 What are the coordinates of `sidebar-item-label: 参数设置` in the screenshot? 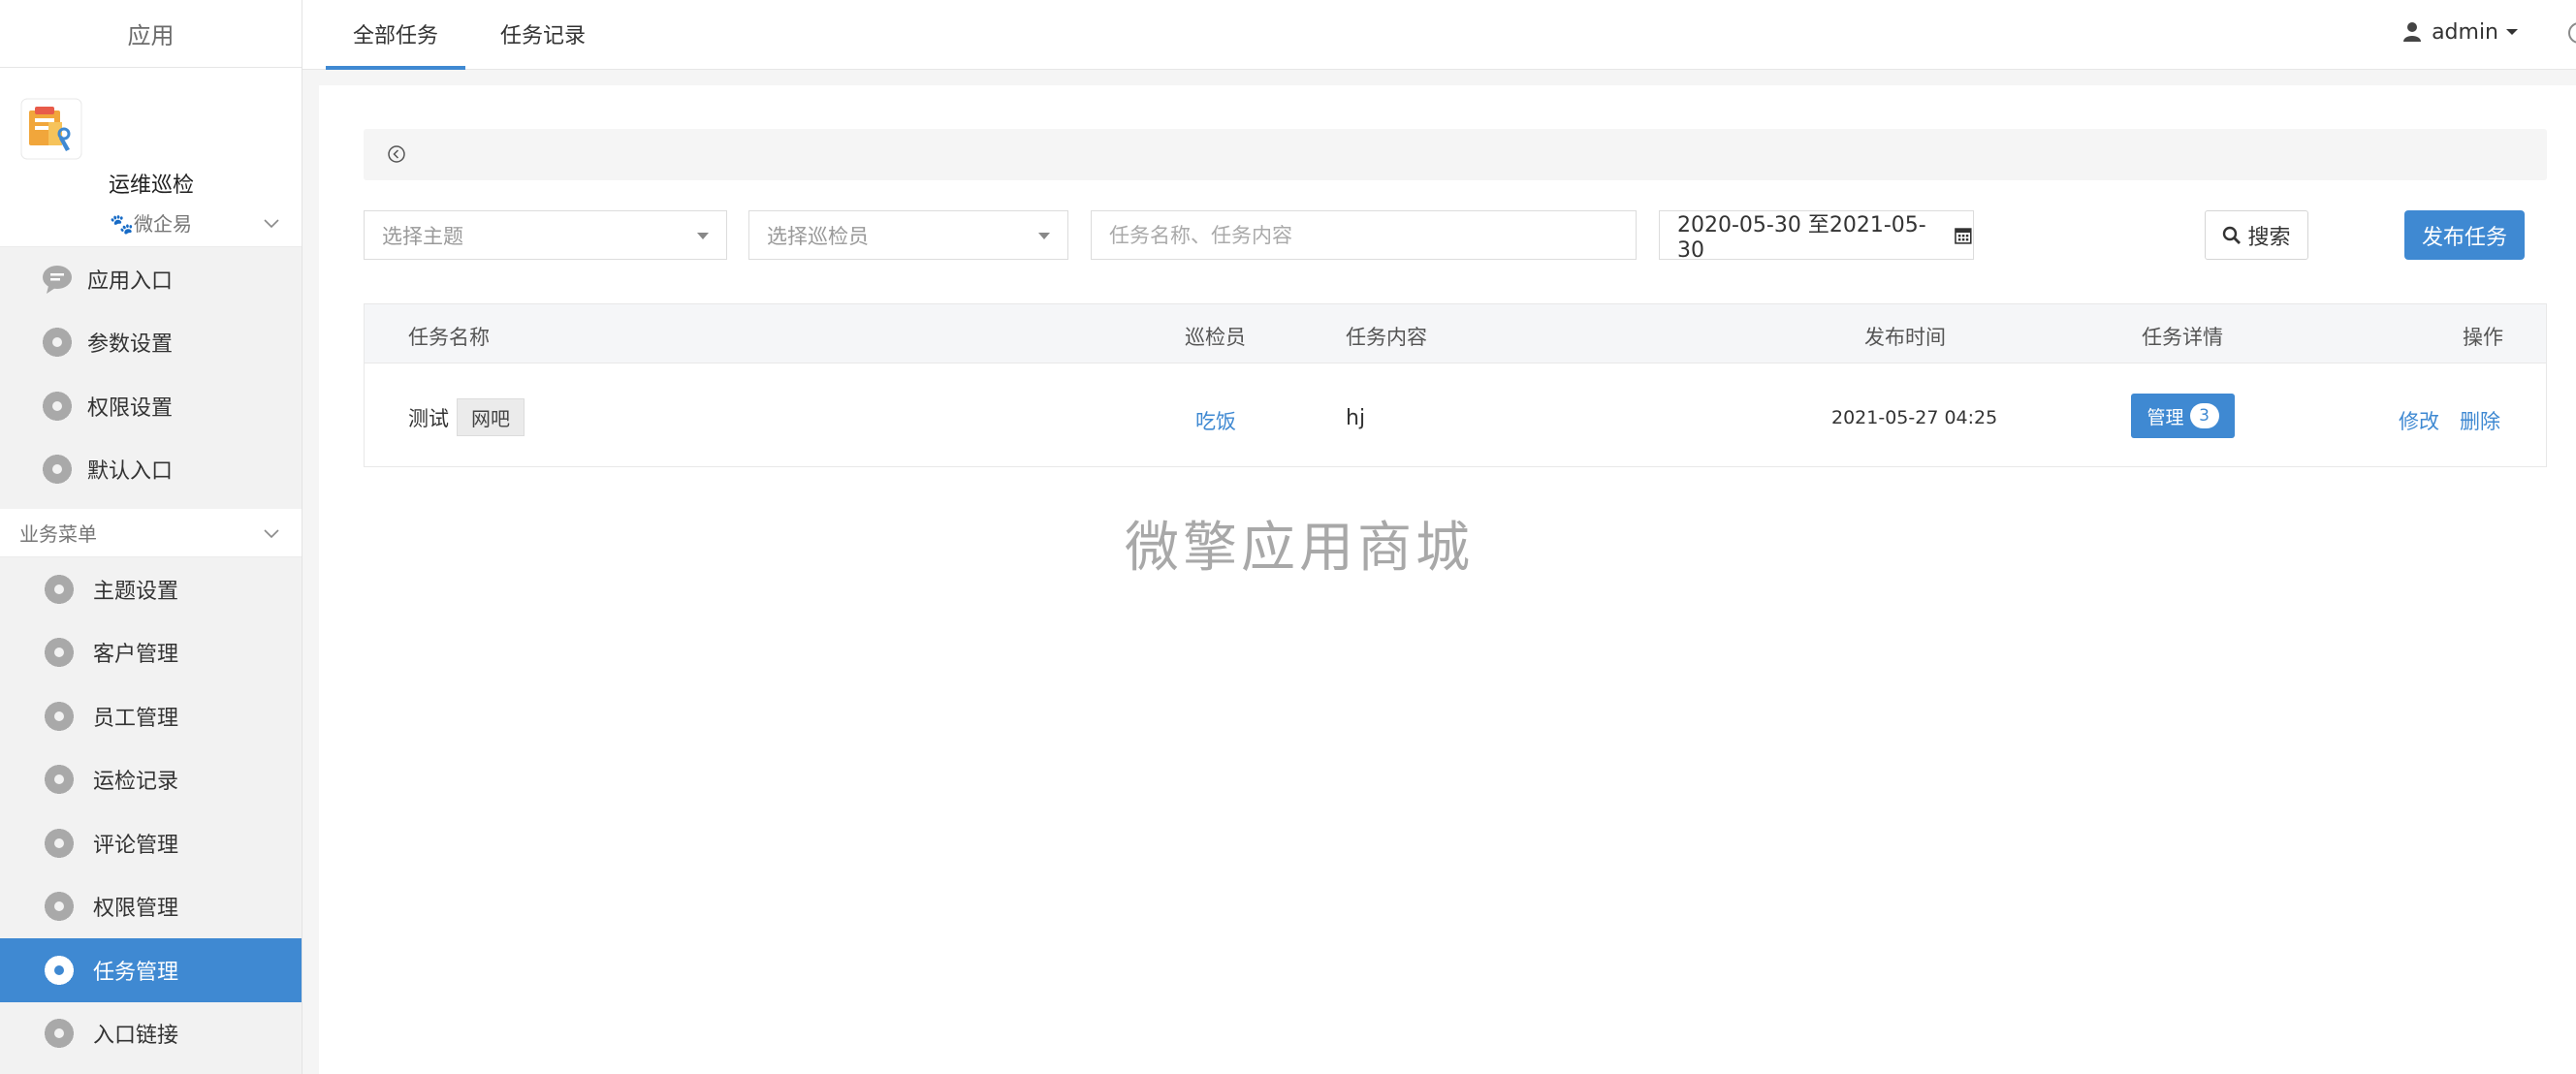 It's located at (130, 345).